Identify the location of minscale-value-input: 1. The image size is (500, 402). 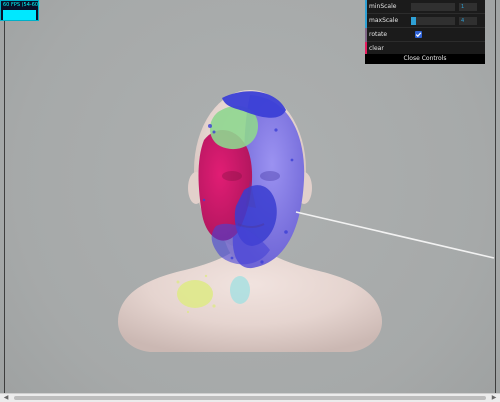
(468, 7).